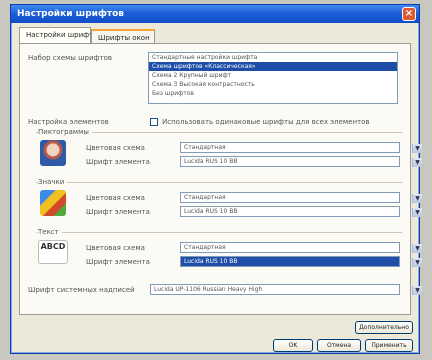  Describe the element at coordinates (273, 57) in the screenshot. I see `scheme-option: Стандартные настройки шрифта` at that location.